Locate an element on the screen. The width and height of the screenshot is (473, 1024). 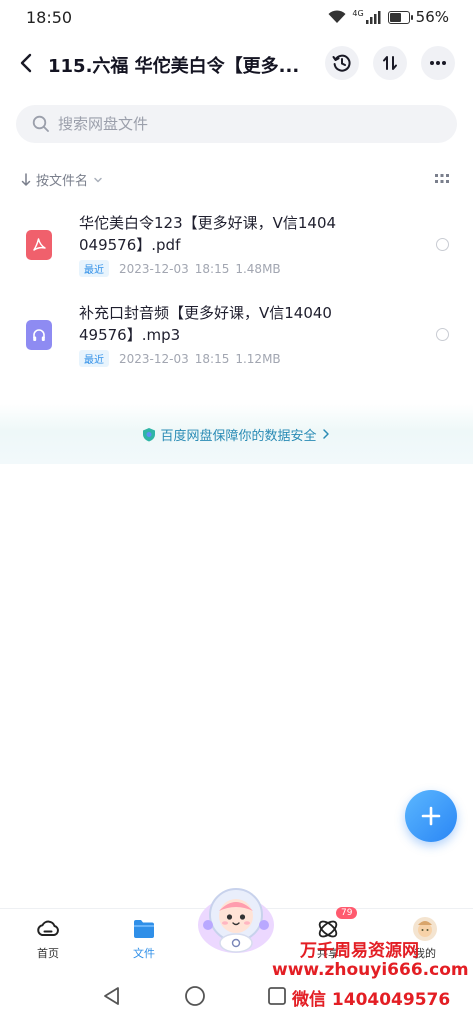
security-banner: 百度网盘保障你的数据安全 is located at coordinates (236, 434).